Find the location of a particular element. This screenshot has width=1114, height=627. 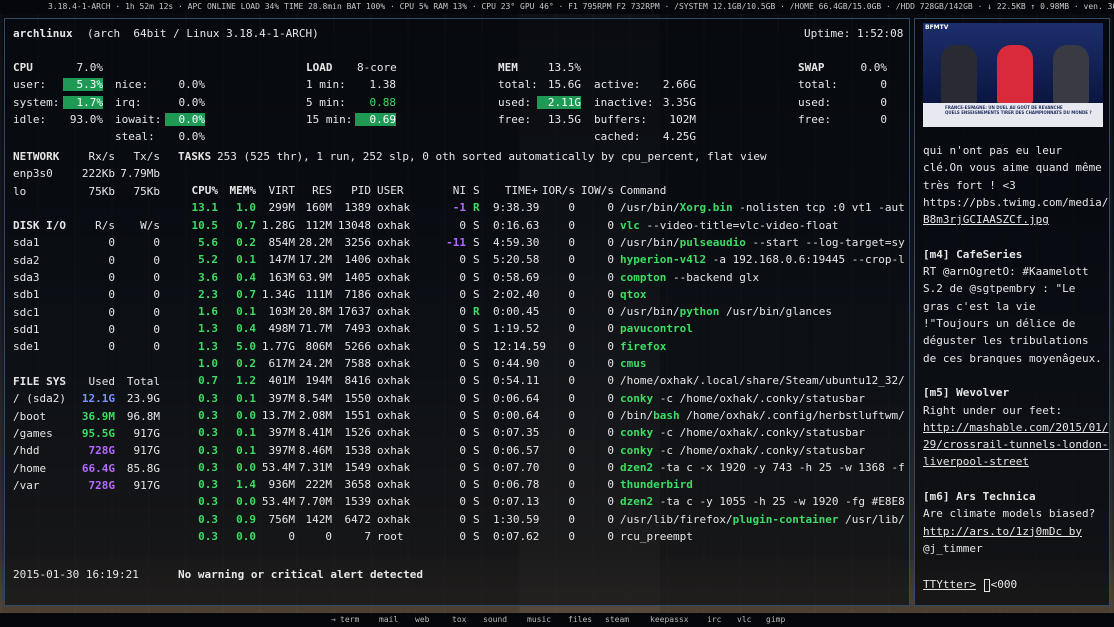

process-nice: -11 is located at coordinates (456, 242).